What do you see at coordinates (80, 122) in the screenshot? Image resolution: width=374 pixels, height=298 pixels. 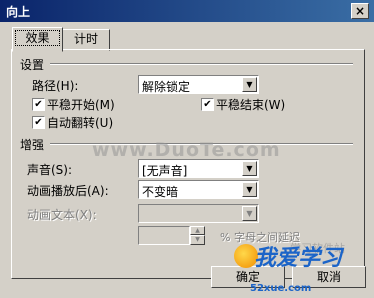 I see `auto-reverse-label: 自动翻转(U)` at bounding box center [80, 122].